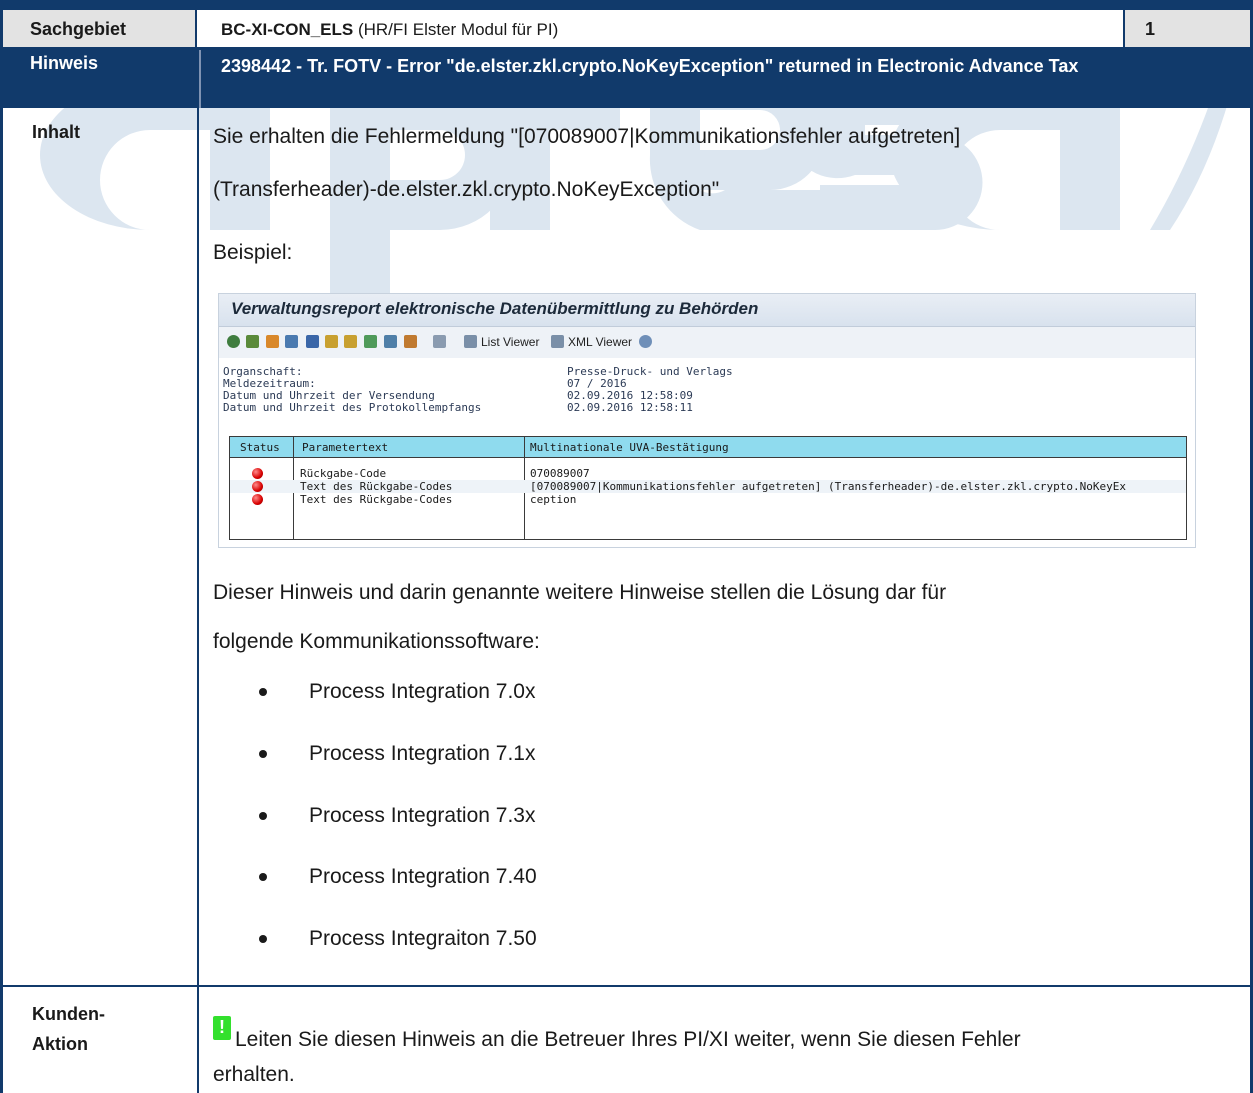 This screenshot has height=1093, width=1253. What do you see at coordinates (1150, 29) in the screenshot?
I see `page-number: 1` at bounding box center [1150, 29].